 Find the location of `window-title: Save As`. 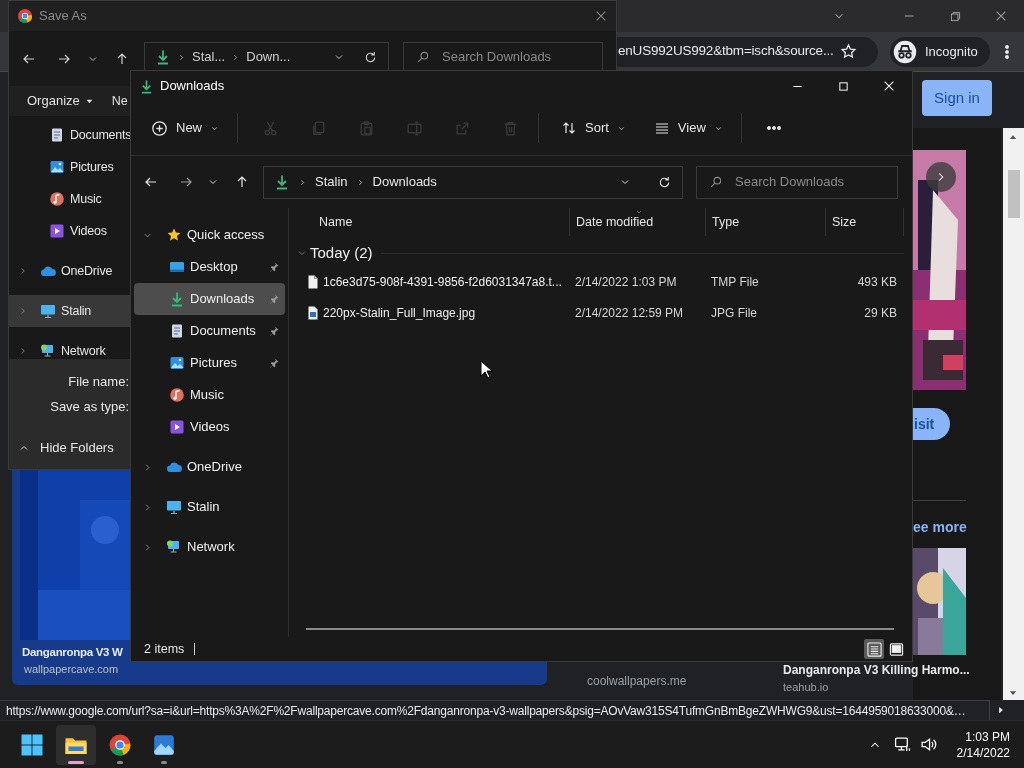

window-title: Save As is located at coordinates (63, 16).